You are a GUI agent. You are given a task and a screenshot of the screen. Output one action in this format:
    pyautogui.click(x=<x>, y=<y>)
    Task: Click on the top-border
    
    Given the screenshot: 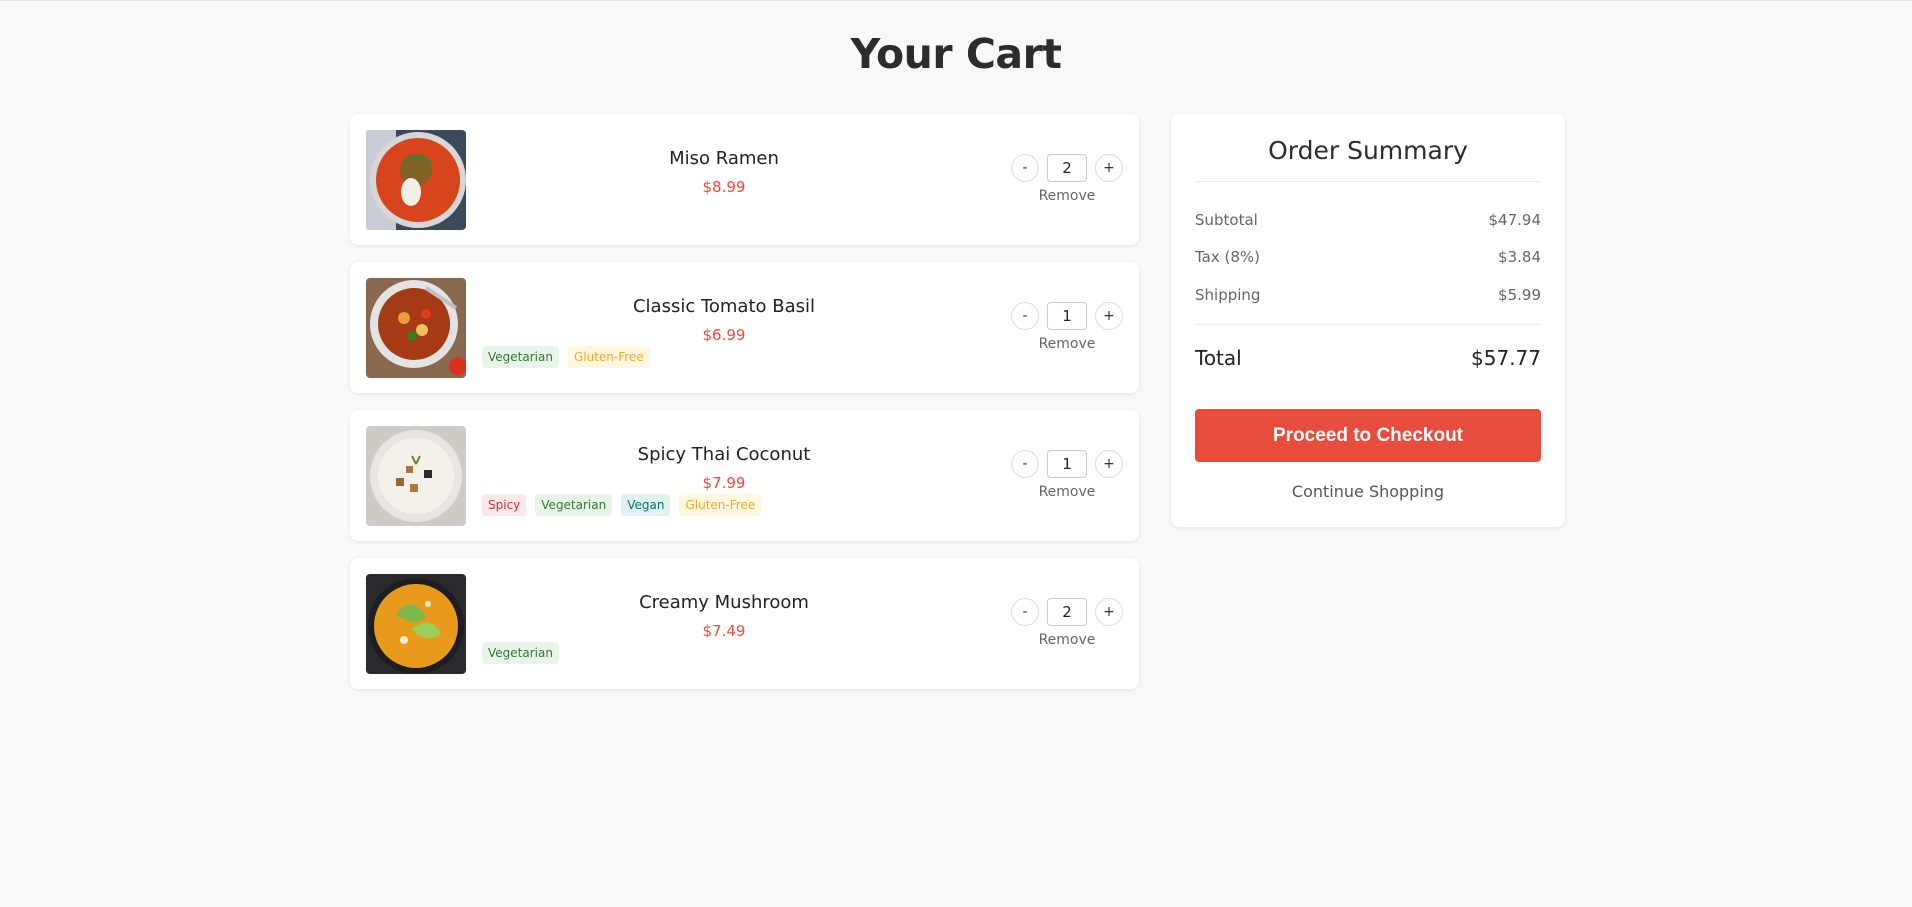 What is the action you would take?
    pyautogui.click(x=956, y=0)
    